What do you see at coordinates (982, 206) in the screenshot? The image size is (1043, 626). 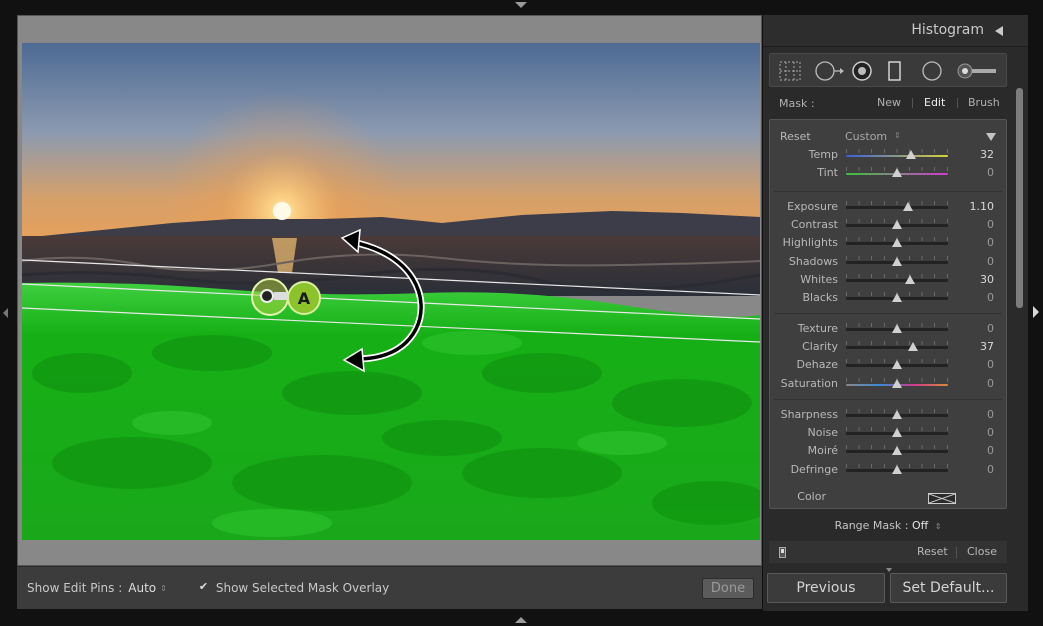 I see `slider-value: 1.10` at bounding box center [982, 206].